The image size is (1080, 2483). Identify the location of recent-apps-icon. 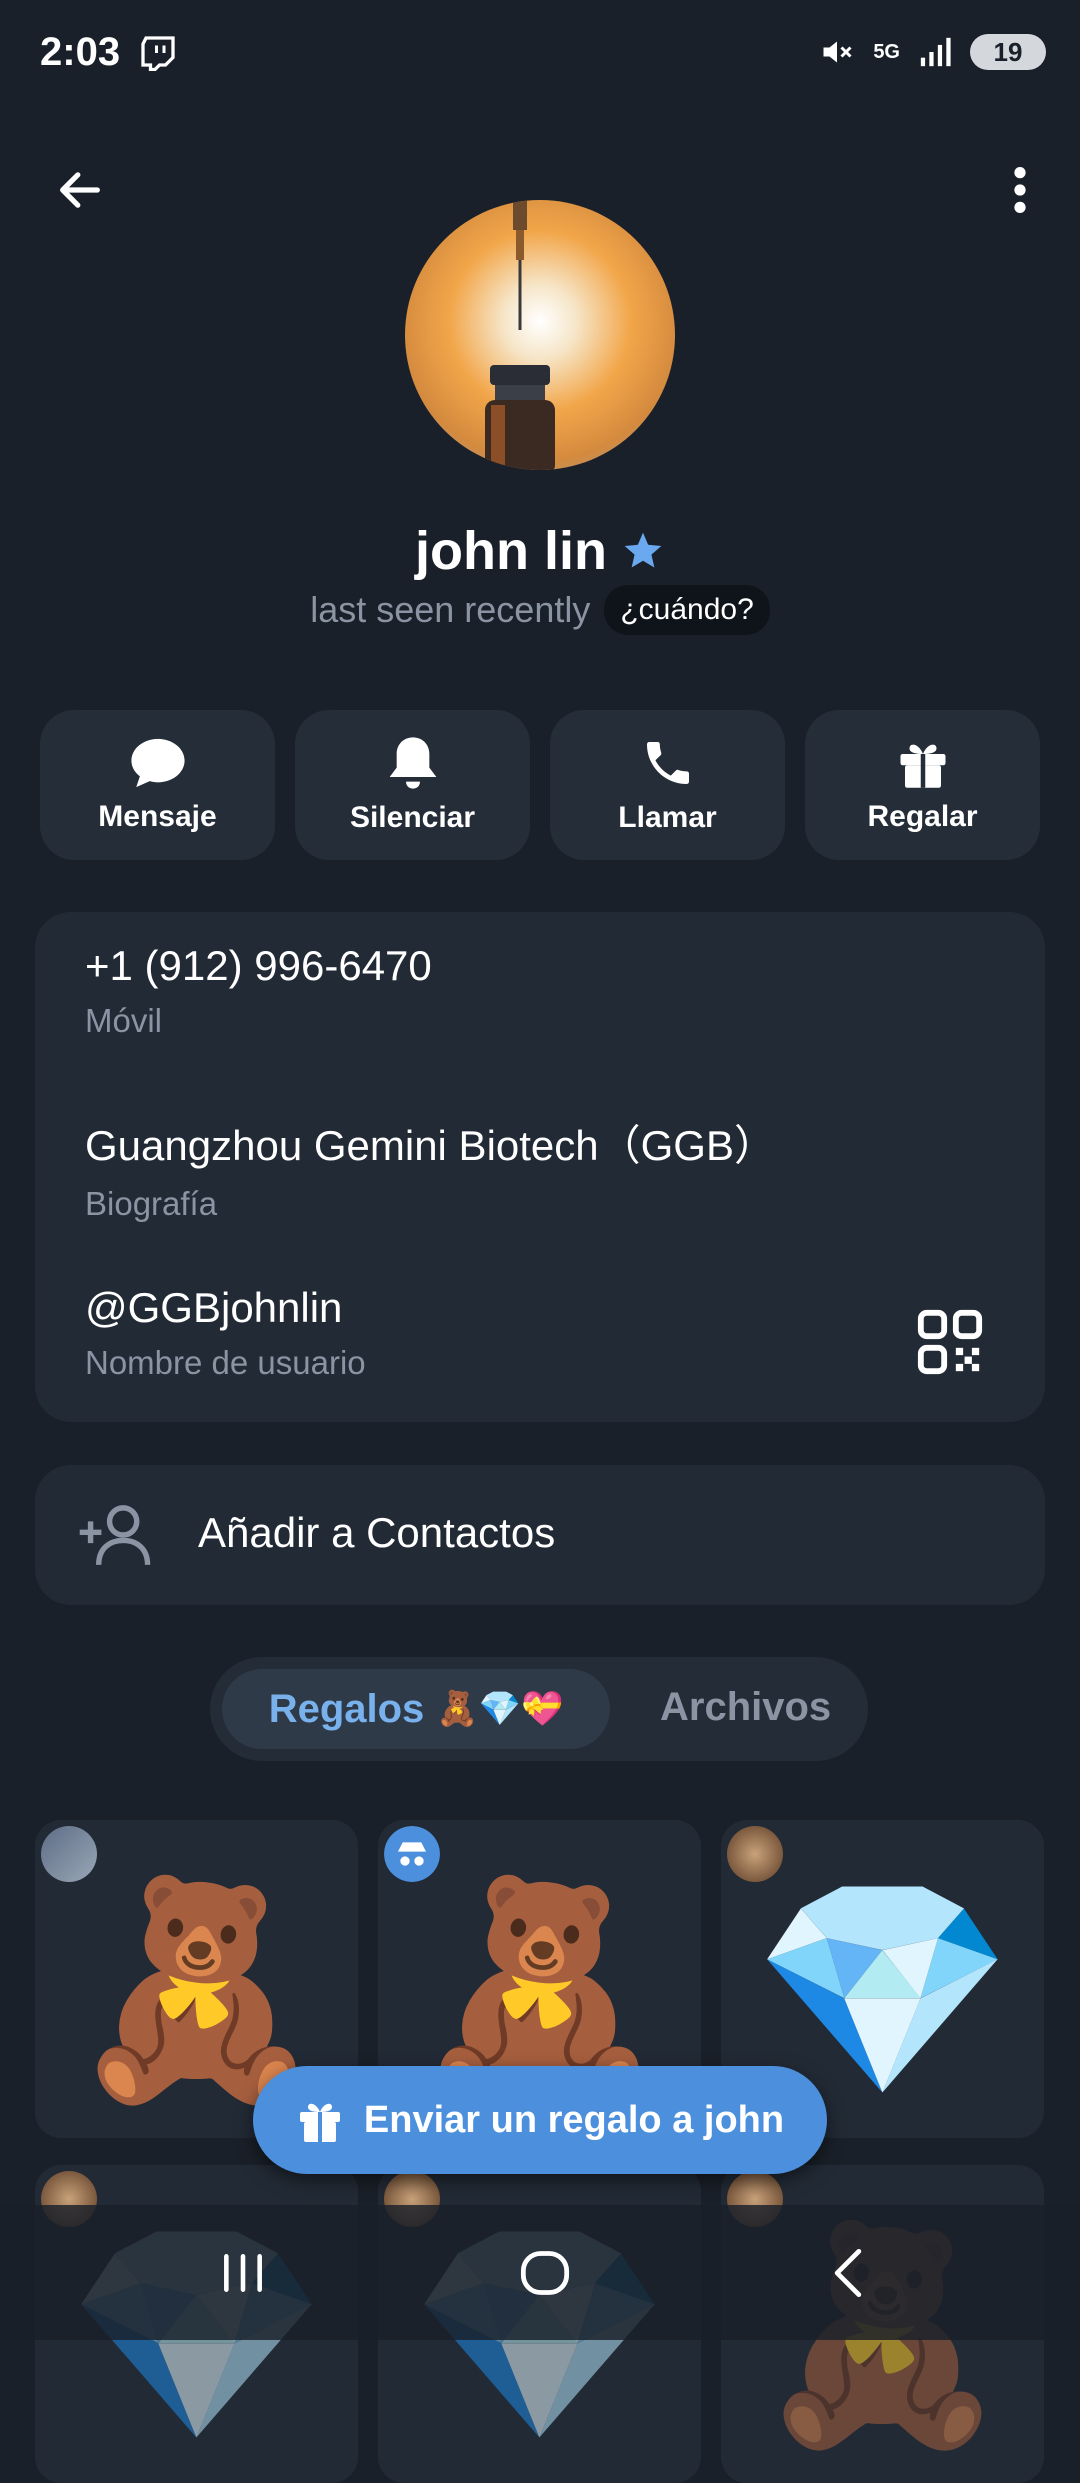
(243, 2273).